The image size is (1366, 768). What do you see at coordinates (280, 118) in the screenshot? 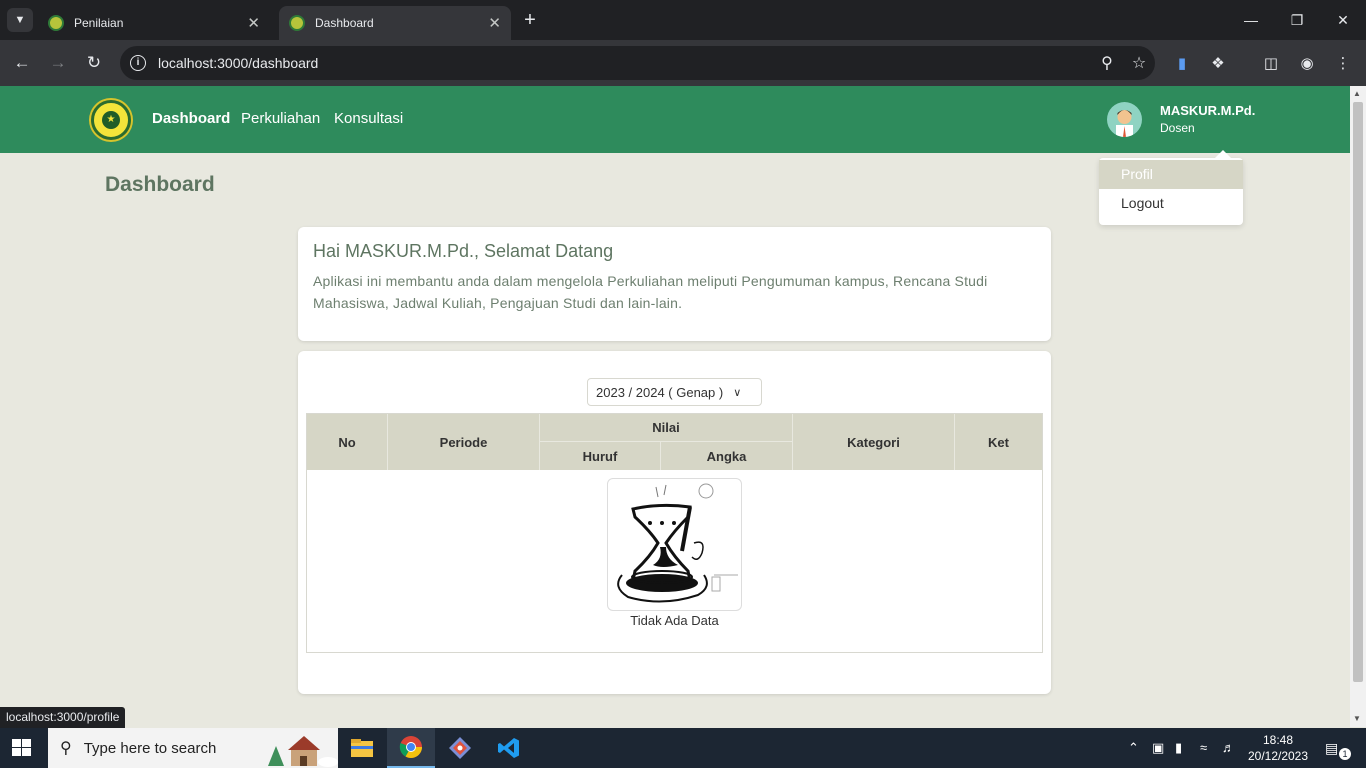
I see `nav-perkuliahan: Perkuliahan` at bounding box center [280, 118].